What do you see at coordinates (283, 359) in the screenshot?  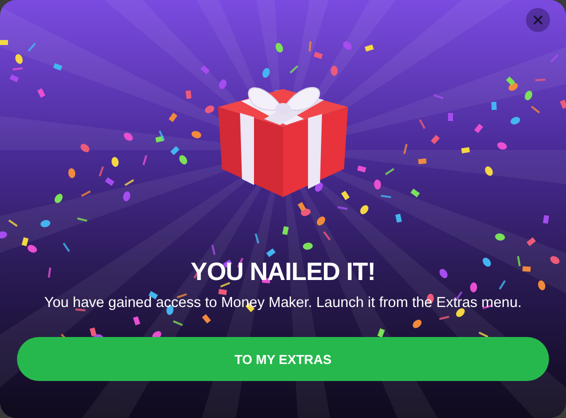 I see `extras-button: TO MY EXTRAS` at bounding box center [283, 359].